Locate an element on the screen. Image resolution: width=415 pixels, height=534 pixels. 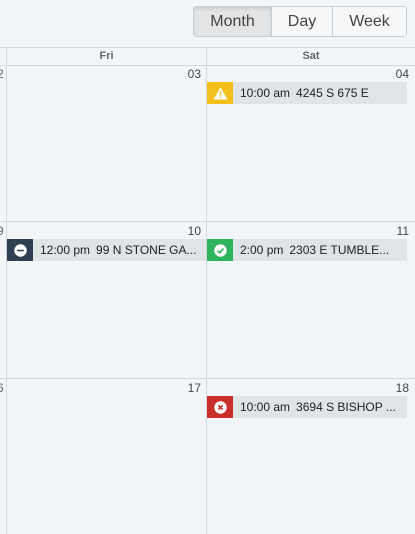
event-time: 12:00 pm is located at coordinates (65, 250).